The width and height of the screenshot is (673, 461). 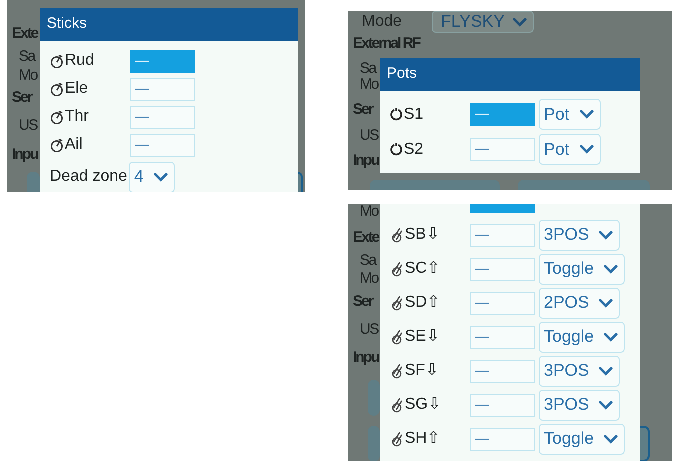 What do you see at coordinates (77, 117) in the screenshot?
I see `input-label: Thr` at bounding box center [77, 117].